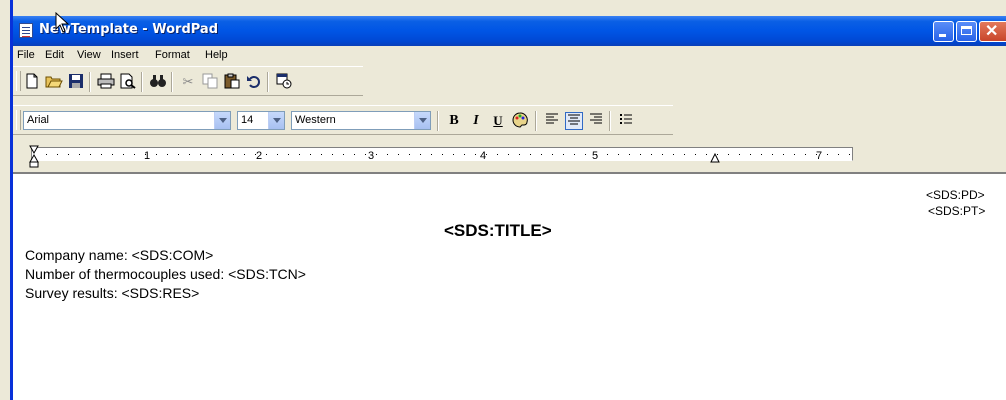 The image size is (1006, 400). I want to click on copy-icon, so click(210, 82).